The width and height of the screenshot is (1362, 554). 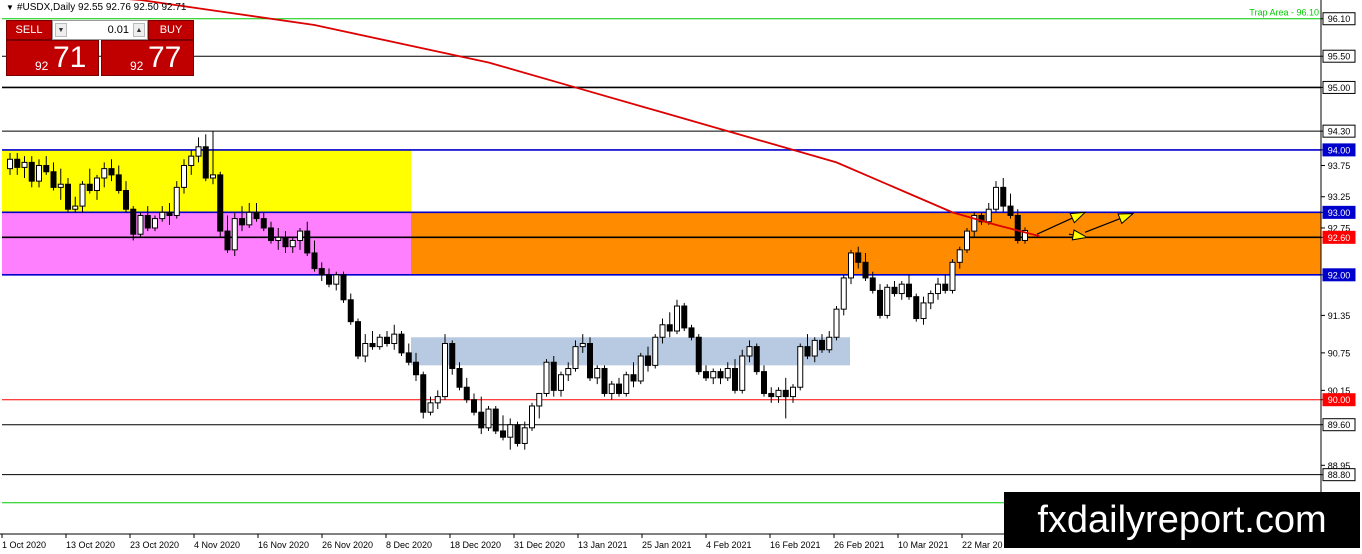 I want to click on x-tick-label: 13 Jan 2021, so click(x=603, y=545).